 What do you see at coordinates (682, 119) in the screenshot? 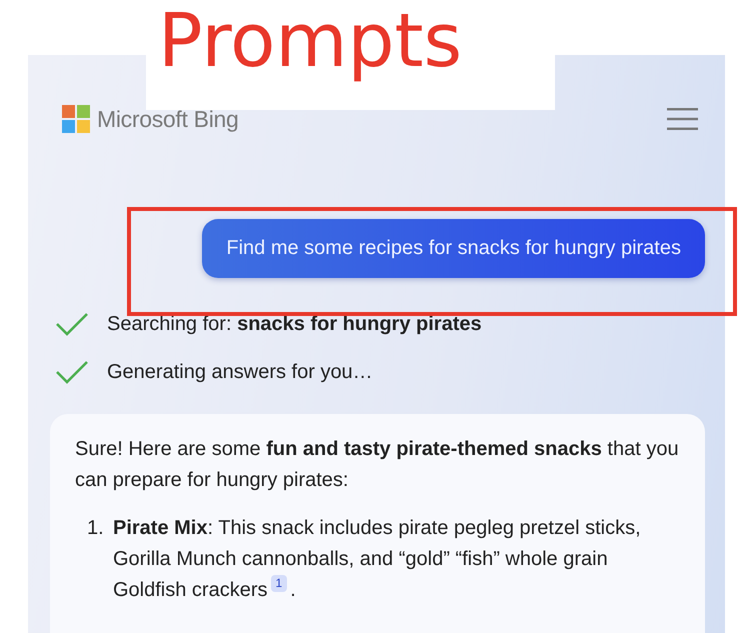
I see `menu-icon` at bounding box center [682, 119].